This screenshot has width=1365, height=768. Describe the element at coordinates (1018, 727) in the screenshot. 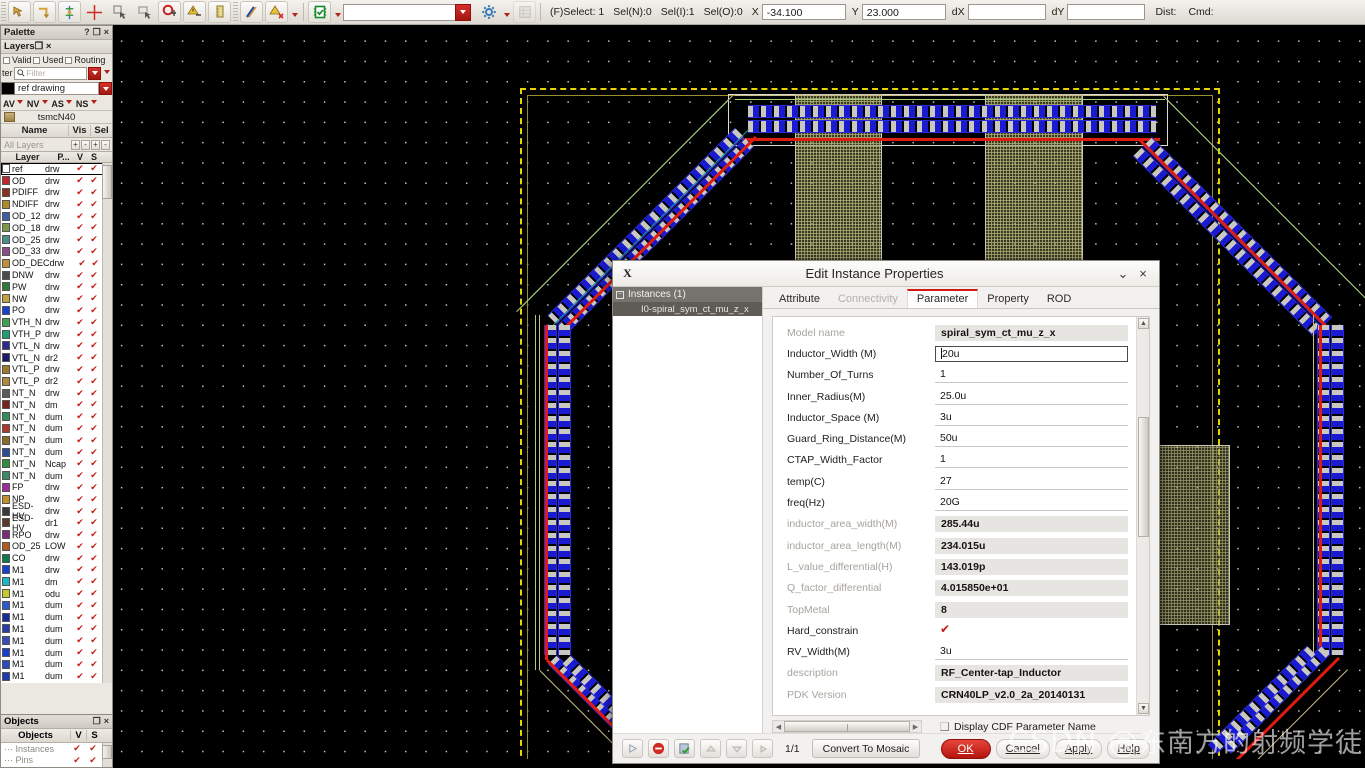

I see `display-cdf-parameter-name-row: Display CDF Parameter Name` at that location.